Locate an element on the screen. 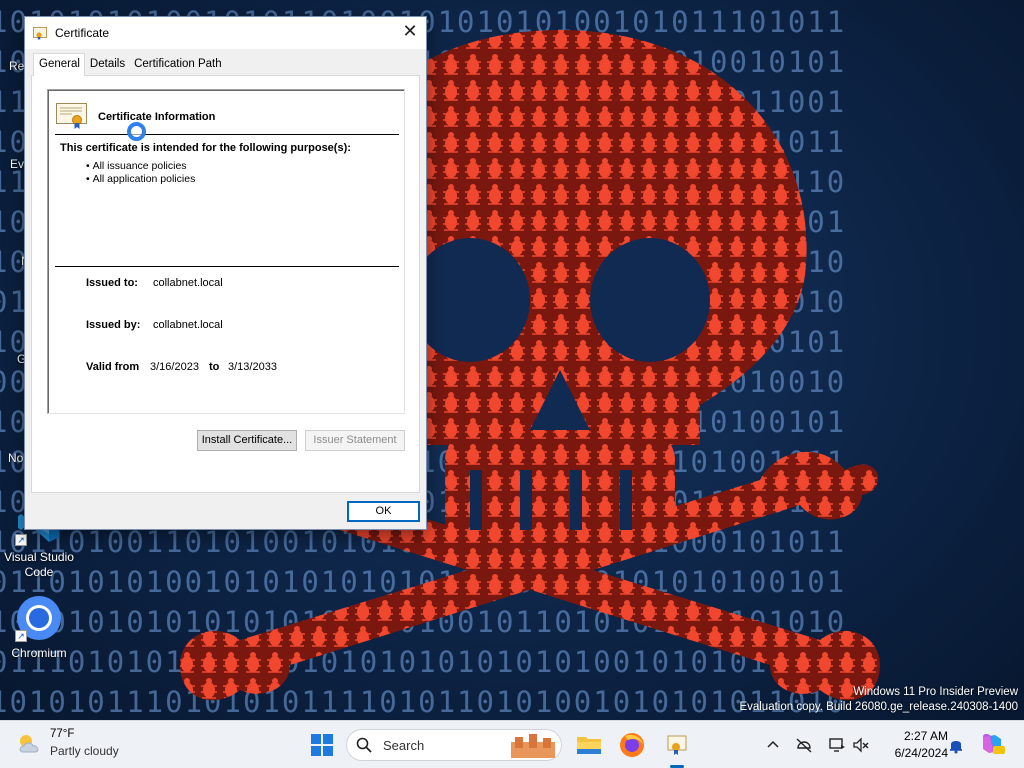  search-placeholder: Search is located at coordinates (404, 745).